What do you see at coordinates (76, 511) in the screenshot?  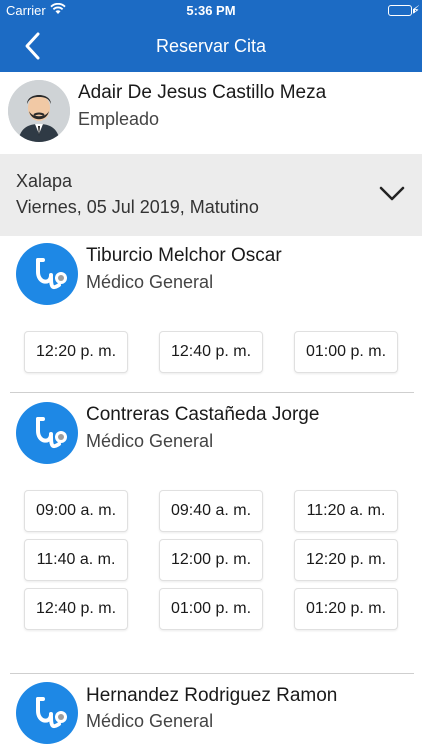 I see `time-slot: 09:00 a. m.` at bounding box center [76, 511].